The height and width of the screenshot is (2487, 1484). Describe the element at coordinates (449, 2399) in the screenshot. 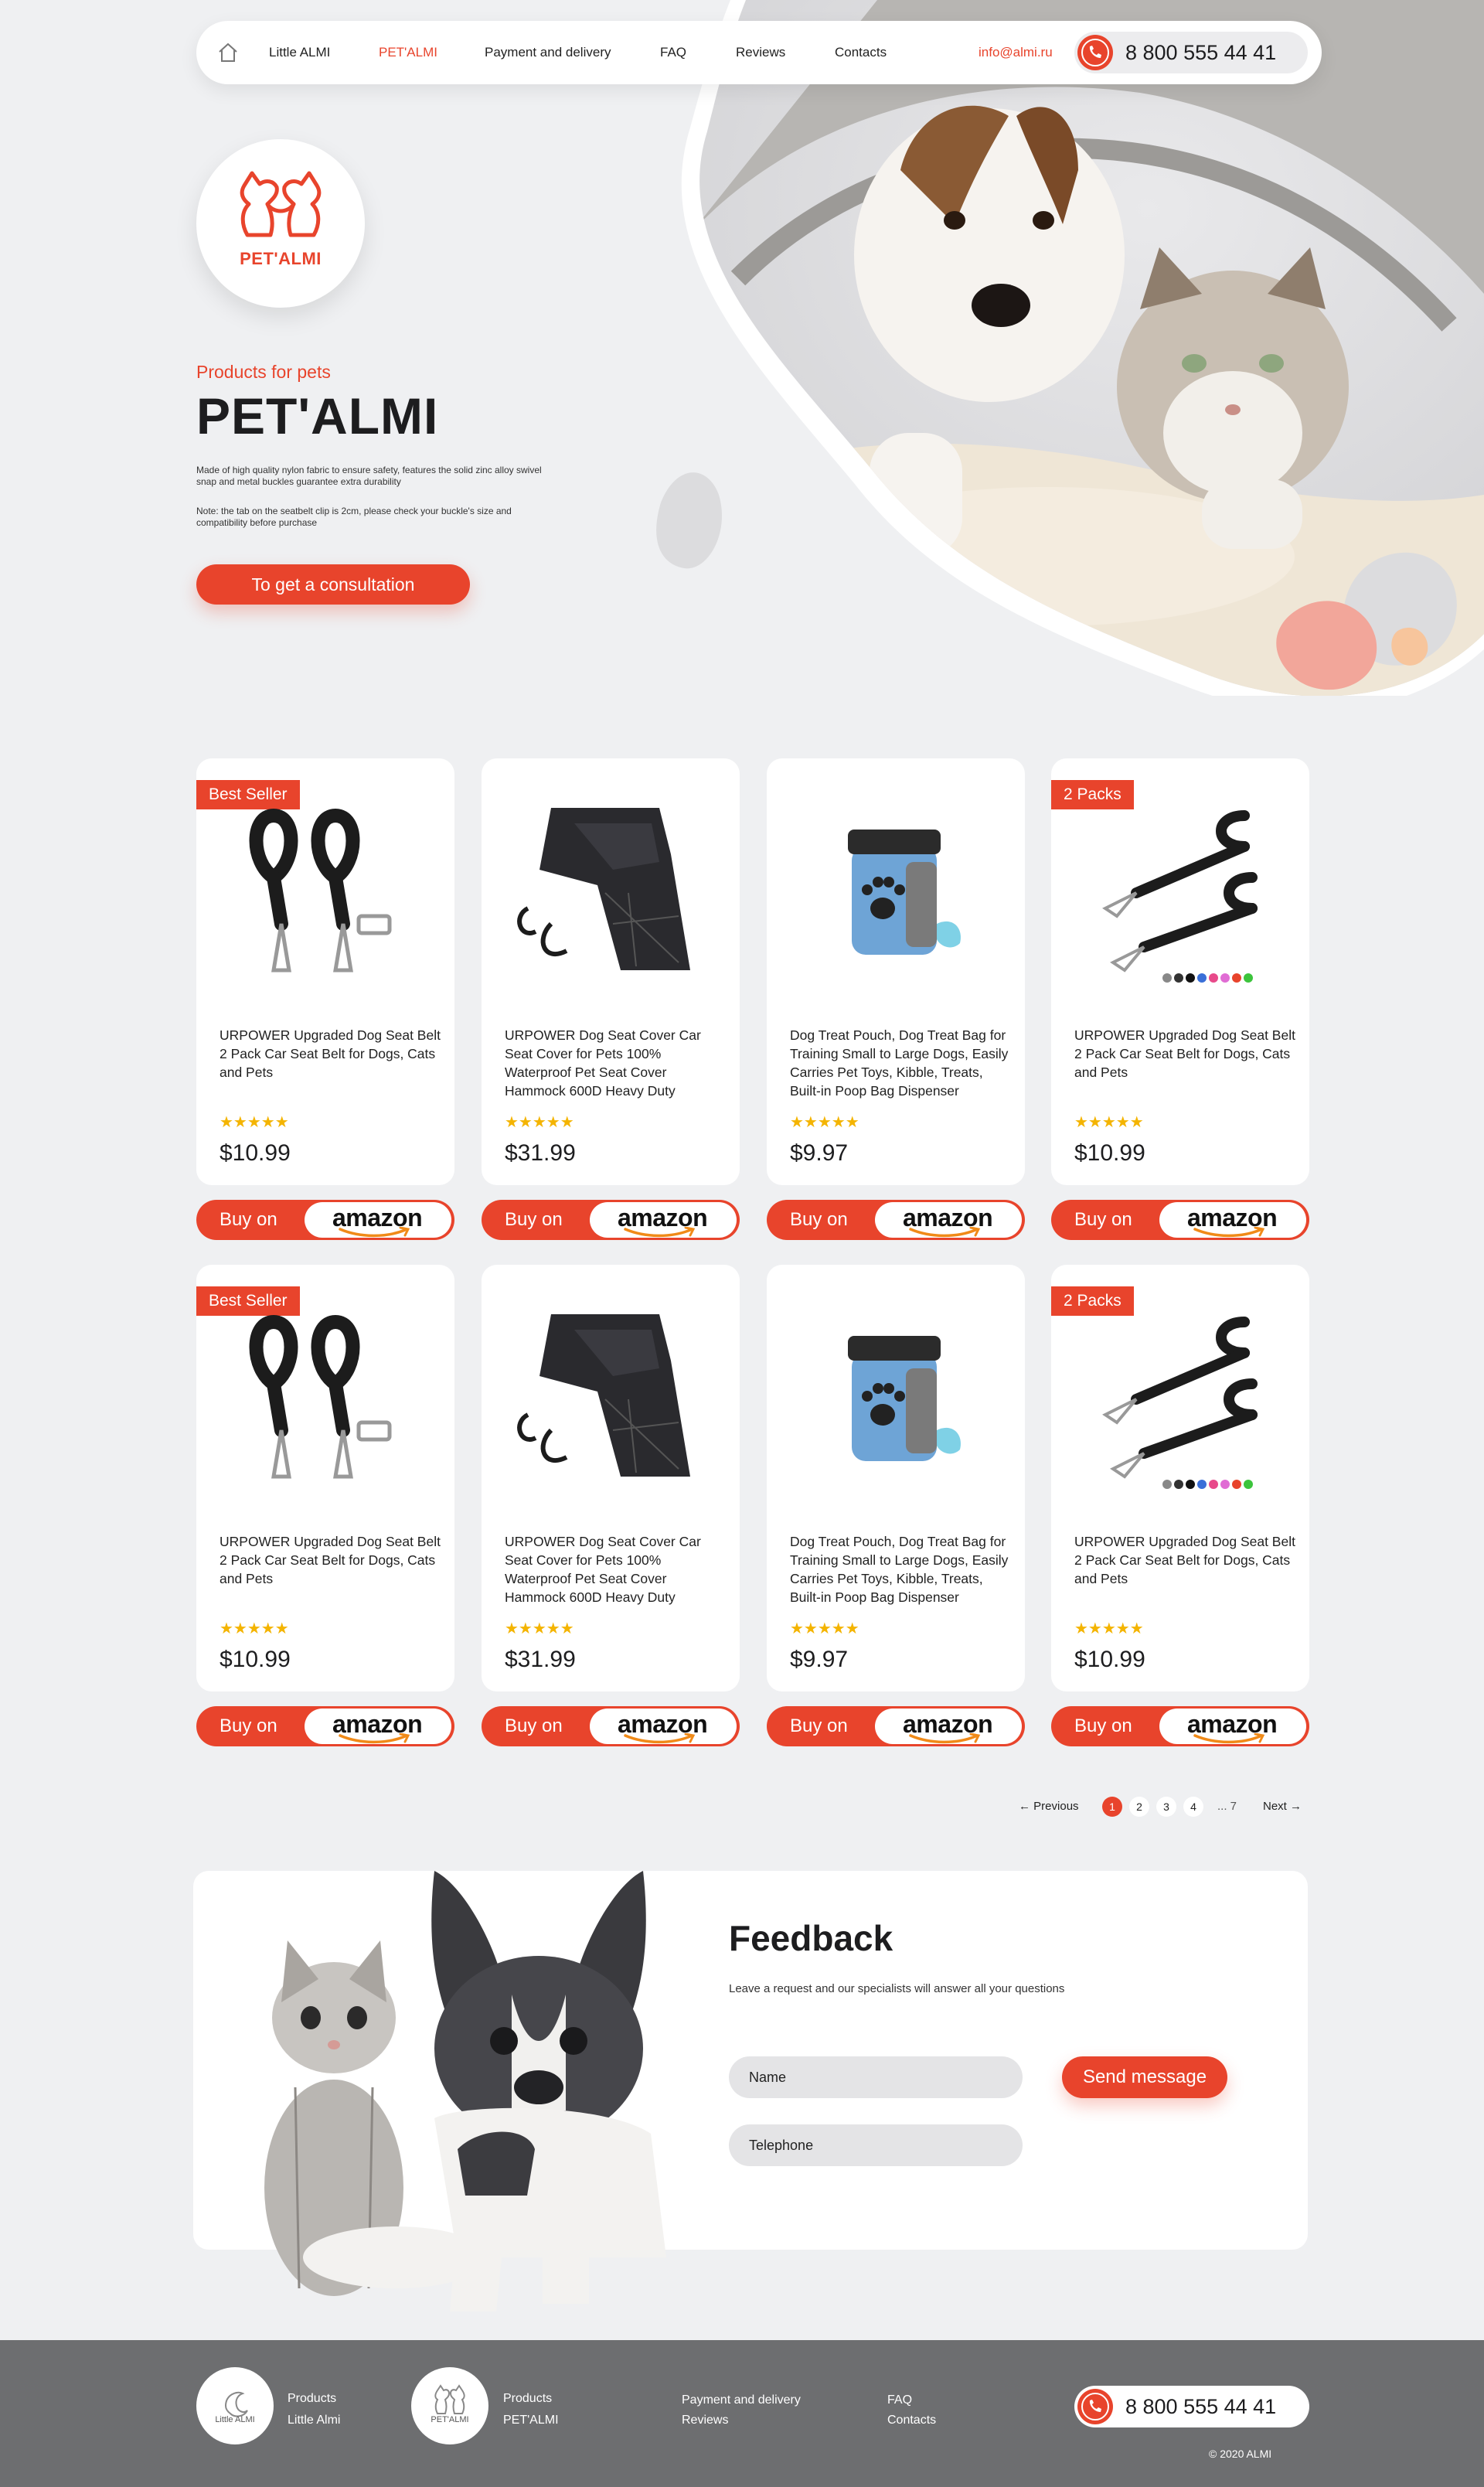

I see `petalmi-logo-icon` at that location.